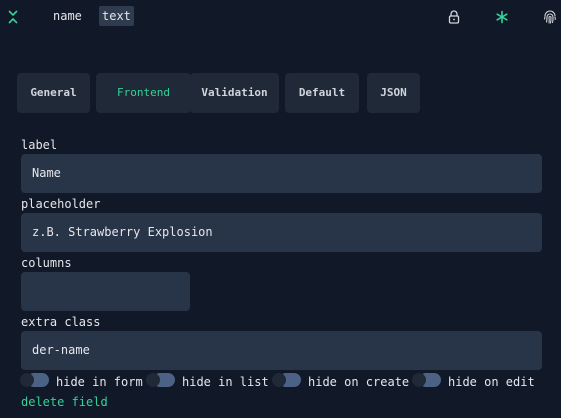  What do you see at coordinates (322, 93) in the screenshot?
I see `tab-default: Default` at bounding box center [322, 93].